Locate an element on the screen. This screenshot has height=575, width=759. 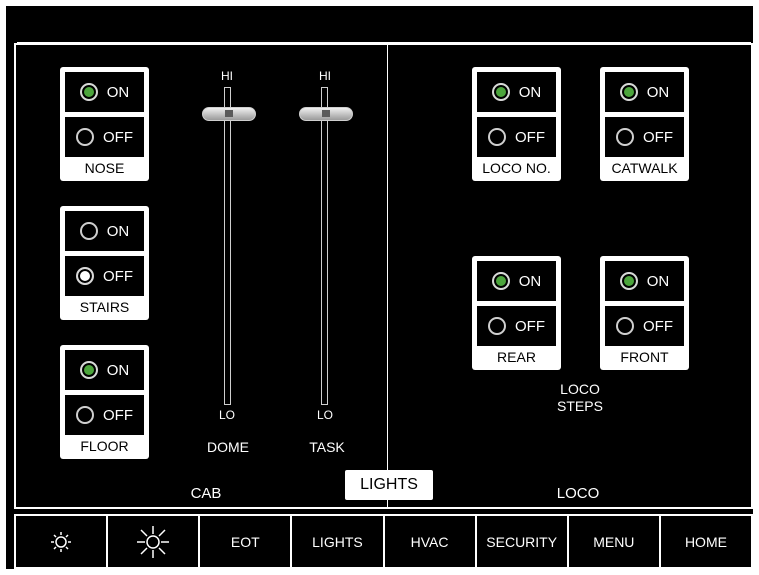
floor-off-button: OFF is located at coordinates (104, 415).